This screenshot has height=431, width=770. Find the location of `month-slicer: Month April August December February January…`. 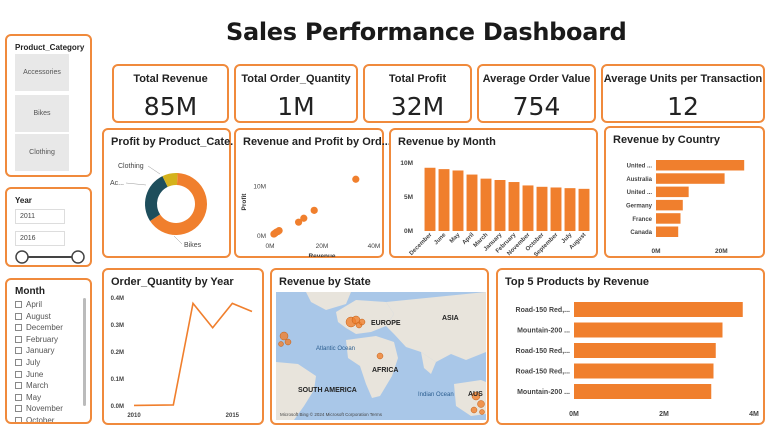

month-slicer: Month April August December February January… is located at coordinates (48, 351).